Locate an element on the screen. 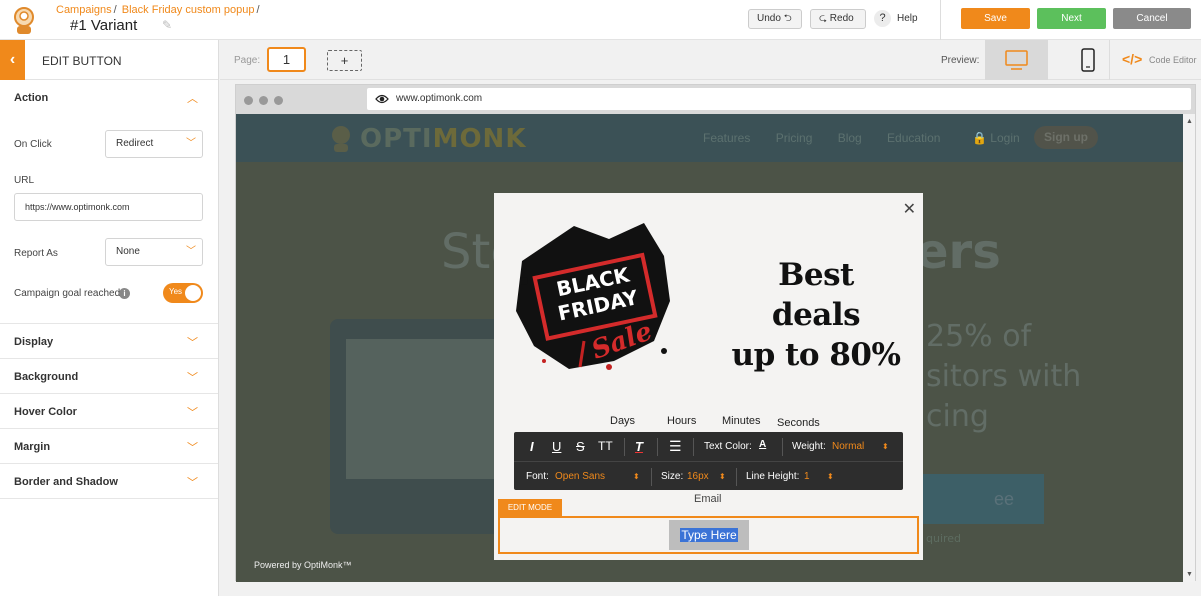 Image resolution: width=1201 pixels, height=596 pixels. close-icon: ✕ is located at coordinates (909, 209).